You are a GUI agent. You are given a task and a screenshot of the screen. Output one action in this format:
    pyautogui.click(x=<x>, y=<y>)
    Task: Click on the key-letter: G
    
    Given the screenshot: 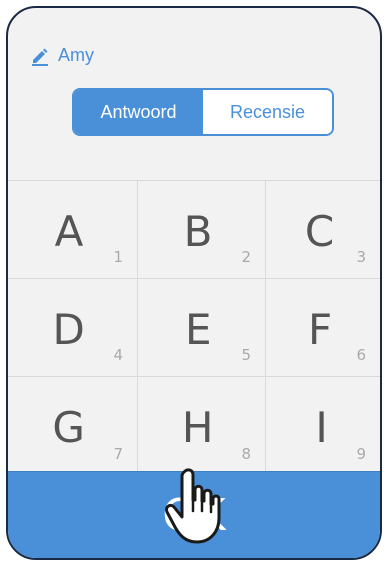 What is the action you would take?
    pyautogui.click(x=68, y=427)
    